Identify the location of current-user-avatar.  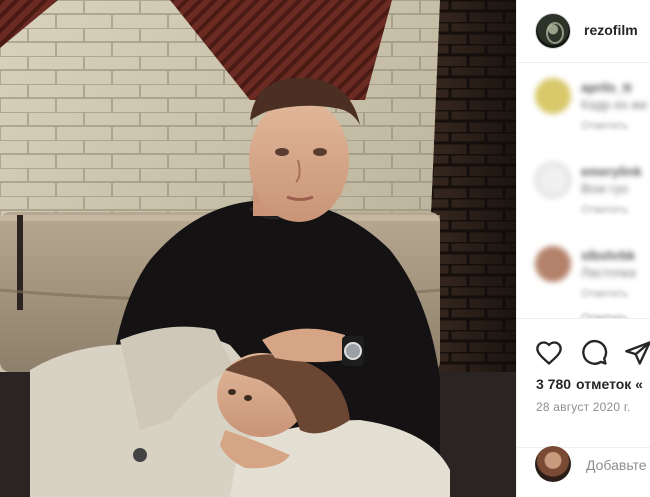
(553, 464).